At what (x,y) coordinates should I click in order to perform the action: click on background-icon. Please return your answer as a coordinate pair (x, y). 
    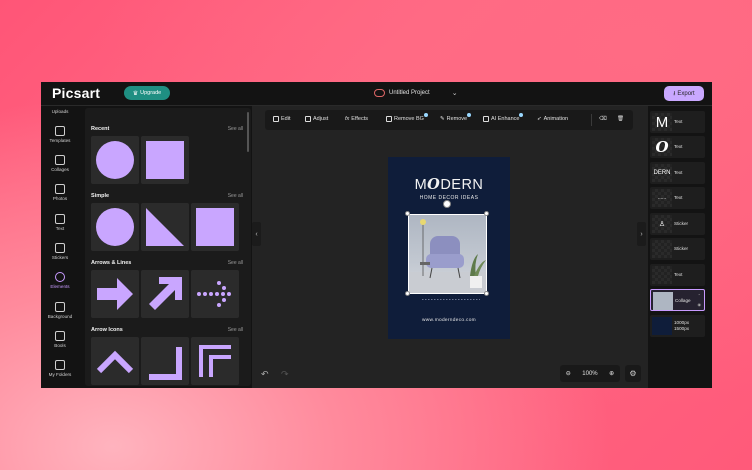
    Looking at the image, I should click on (60, 307).